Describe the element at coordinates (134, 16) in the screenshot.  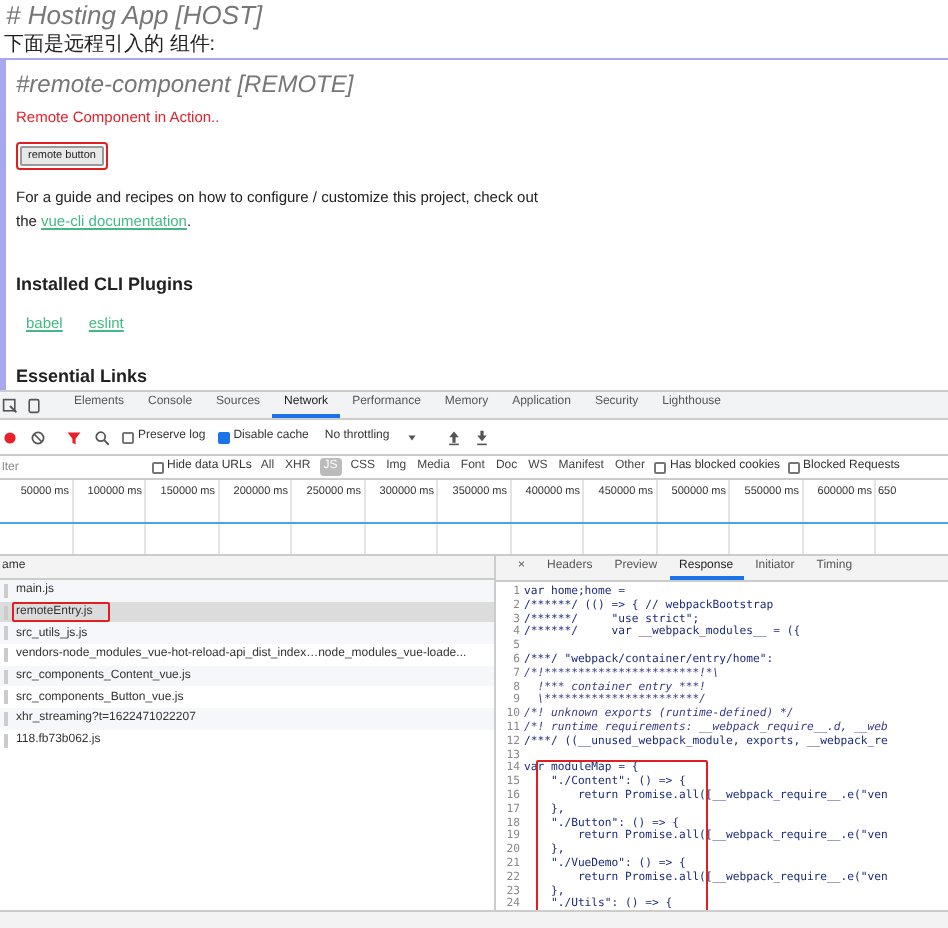
I see `page-title: # Hosting App [HOST]` at that location.